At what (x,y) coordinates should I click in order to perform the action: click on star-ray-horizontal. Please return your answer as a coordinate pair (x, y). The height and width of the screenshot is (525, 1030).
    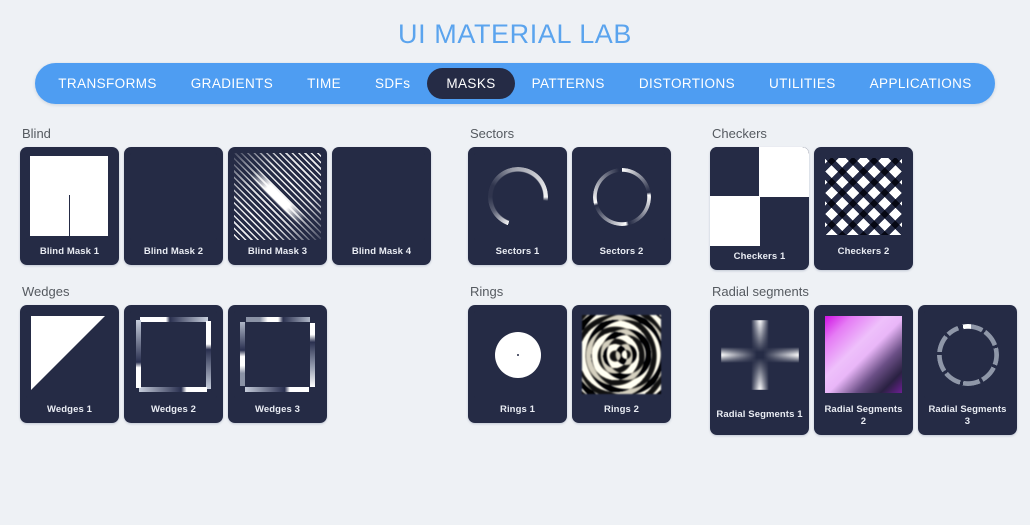
    Looking at the image, I should click on (759, 354).